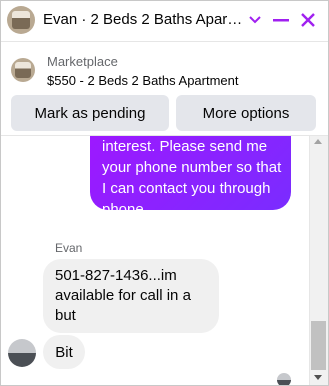  Describe the element at coordinates (69, 248) in the screenshot. I see `sender-name: Evan` at that location.